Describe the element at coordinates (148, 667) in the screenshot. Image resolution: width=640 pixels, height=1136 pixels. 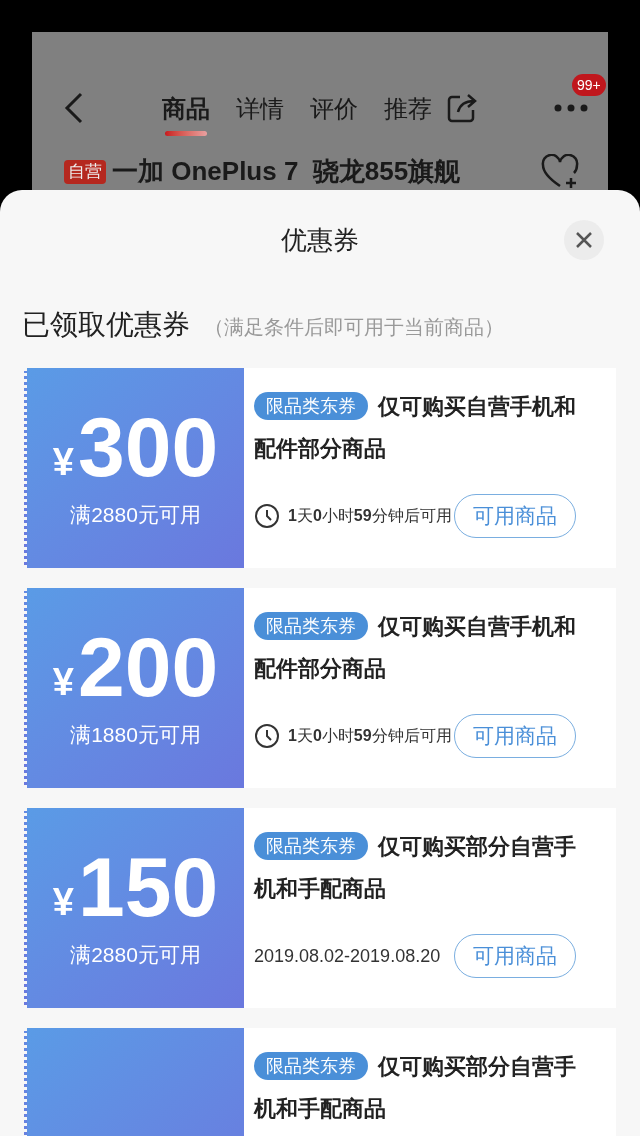
I see `coupon-amount: 200` at that location.